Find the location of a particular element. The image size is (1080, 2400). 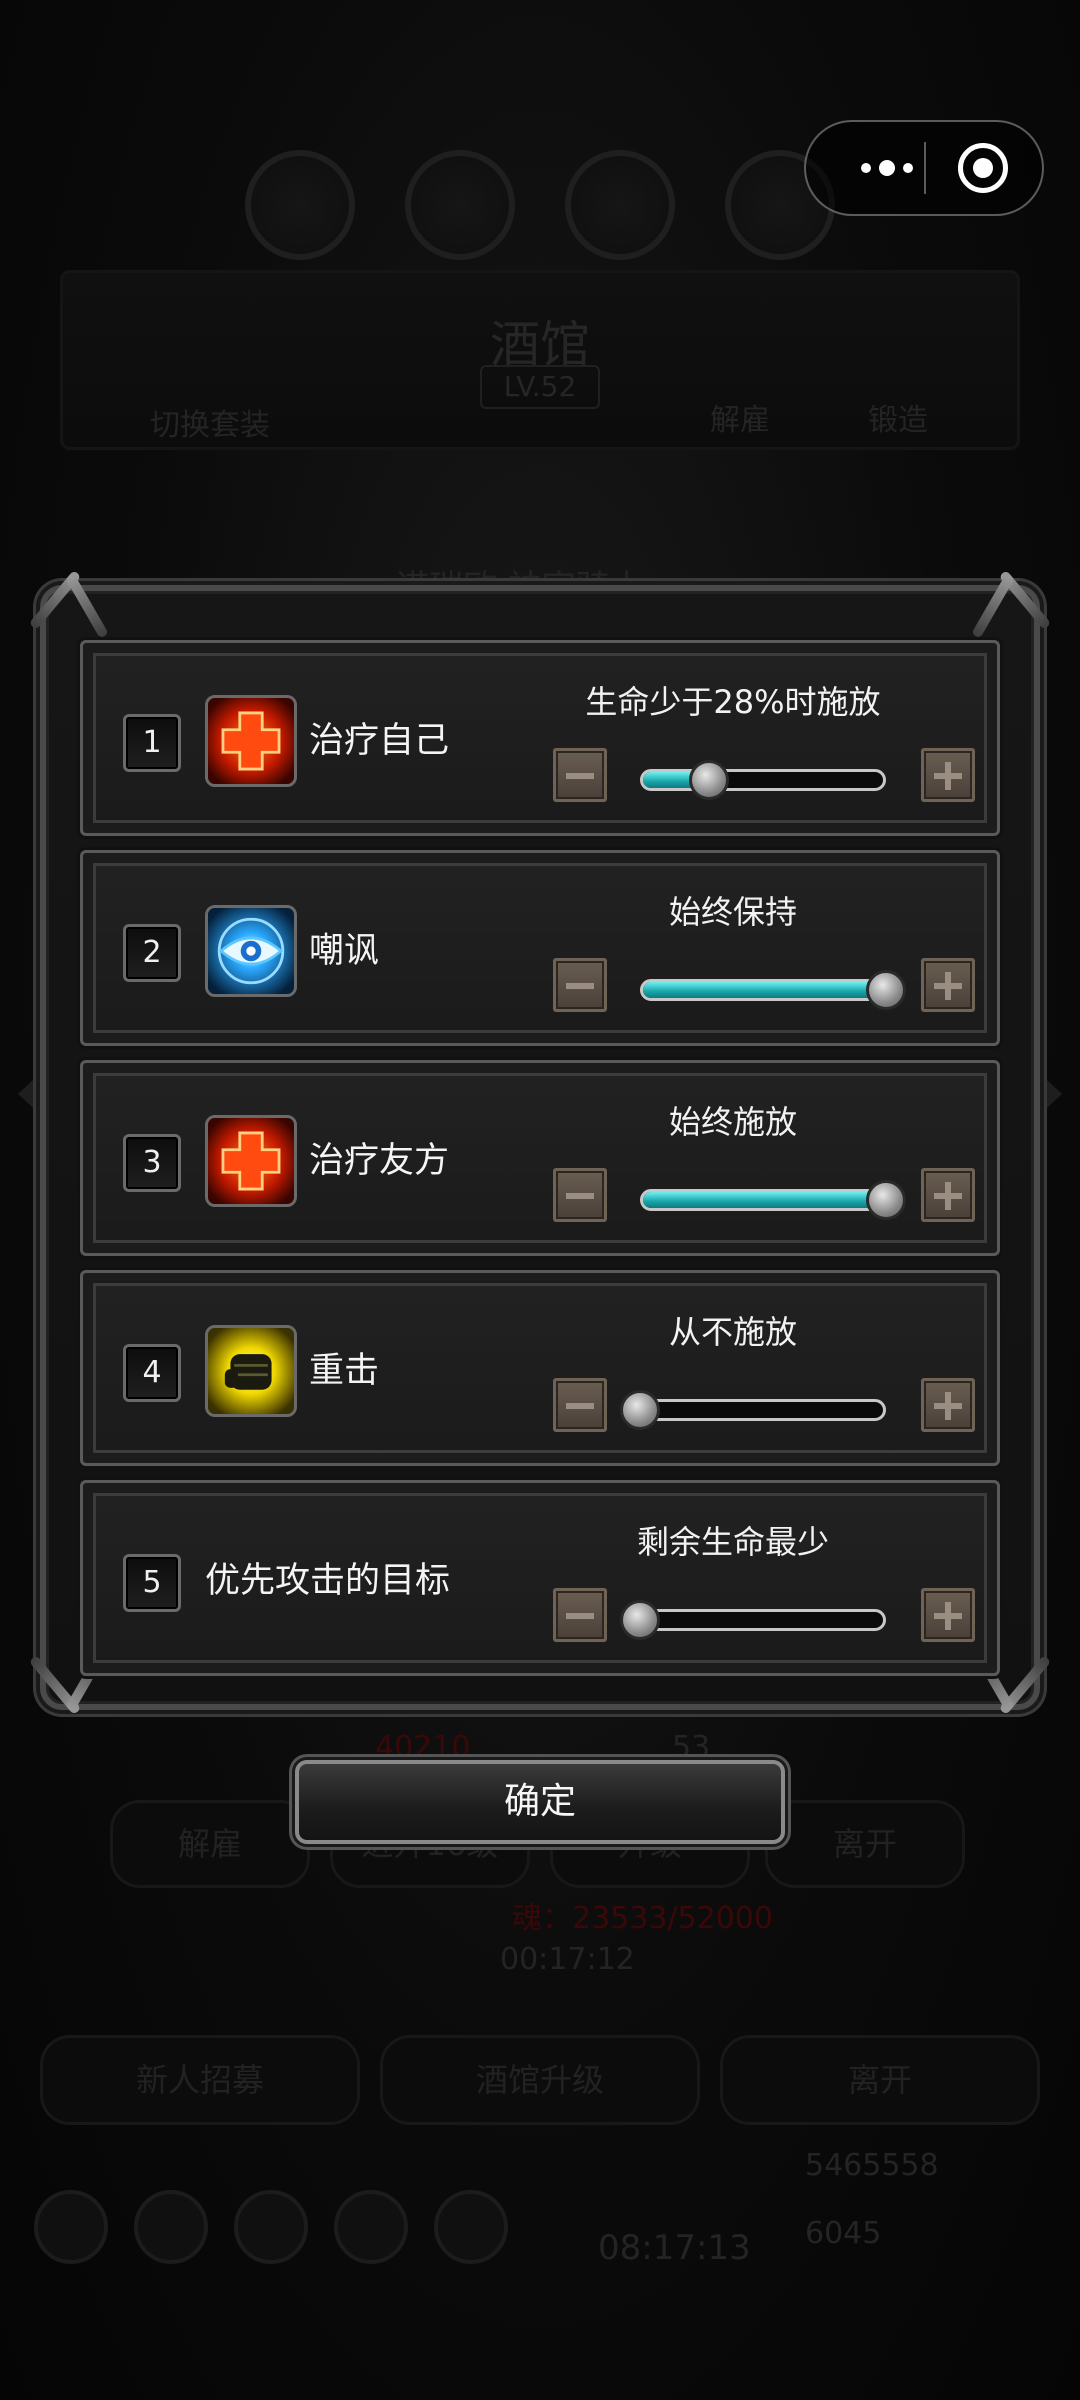

cast-condition: 剩余生命最少 is located at coordinates (732, 1542).